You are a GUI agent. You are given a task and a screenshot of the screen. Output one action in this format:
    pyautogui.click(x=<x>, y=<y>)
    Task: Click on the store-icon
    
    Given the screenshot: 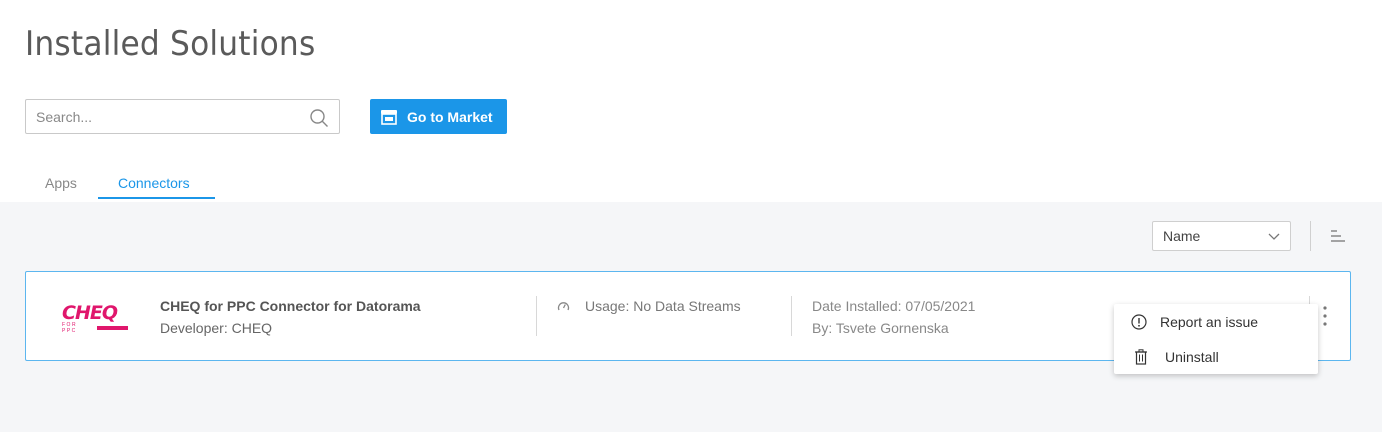 What is the action you would take?
    pyautogui.click(x=389, y=117)
    